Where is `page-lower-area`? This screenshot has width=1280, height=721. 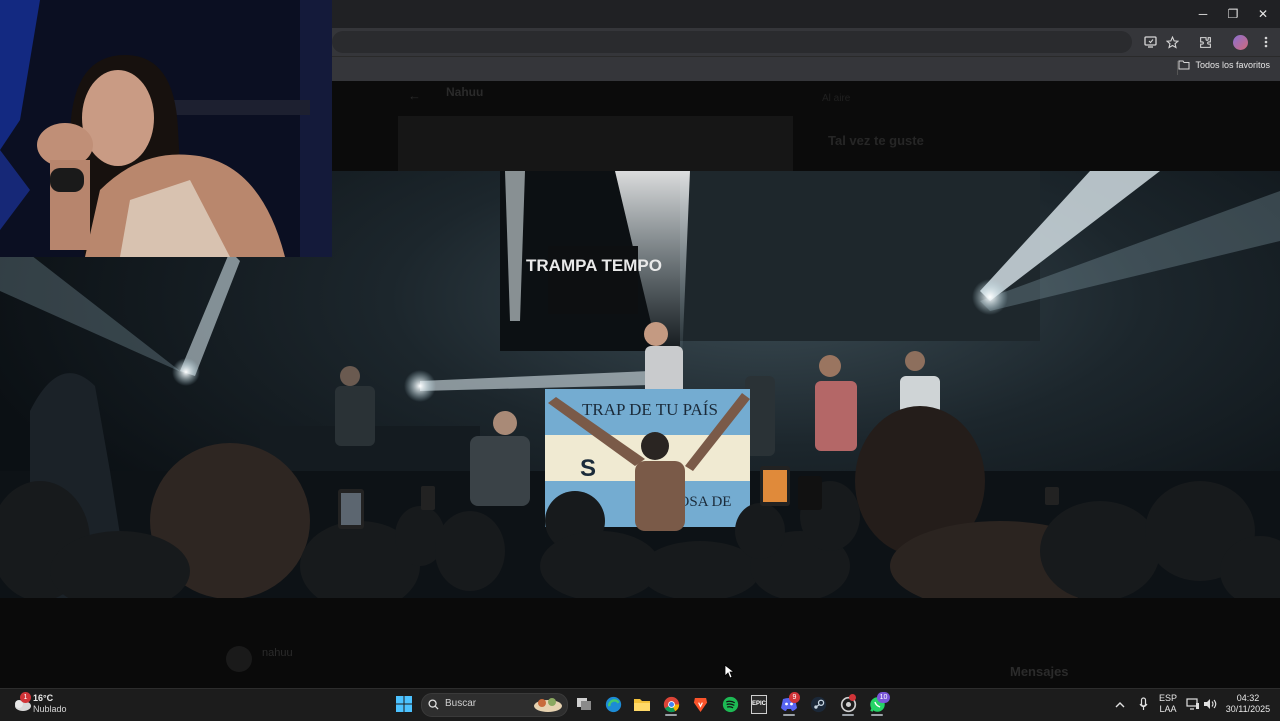 page-lower-area is located at coordinates (640, 643).